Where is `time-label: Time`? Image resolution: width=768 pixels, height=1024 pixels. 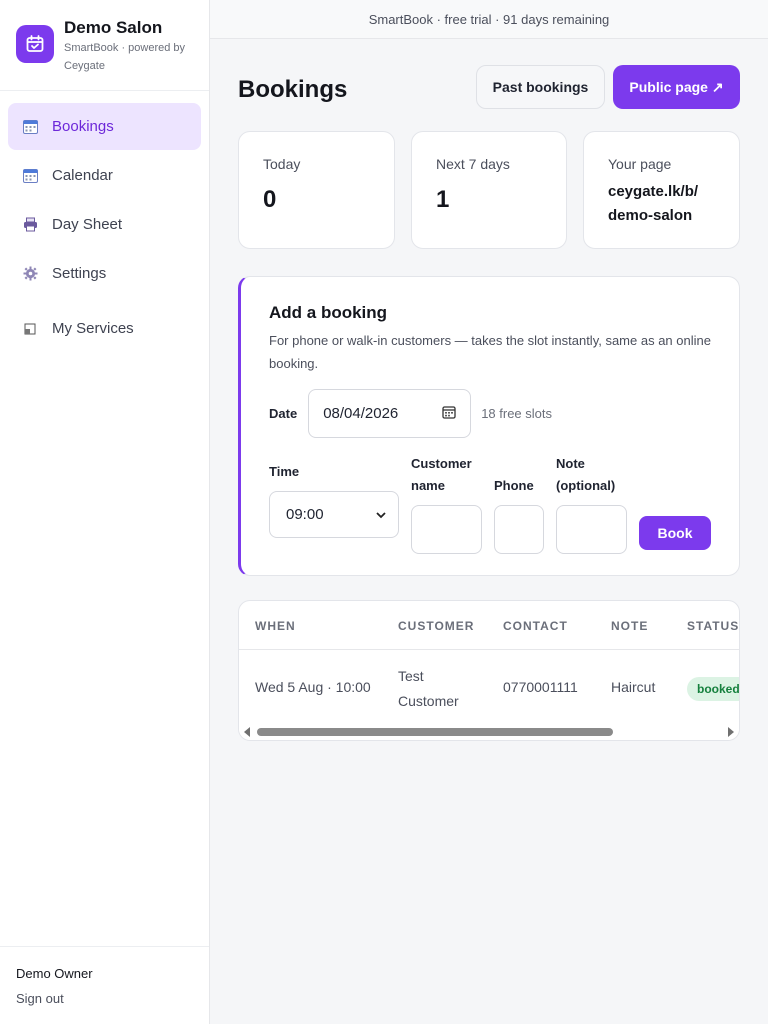
time-label: Time is located at coordinates (284, 471).